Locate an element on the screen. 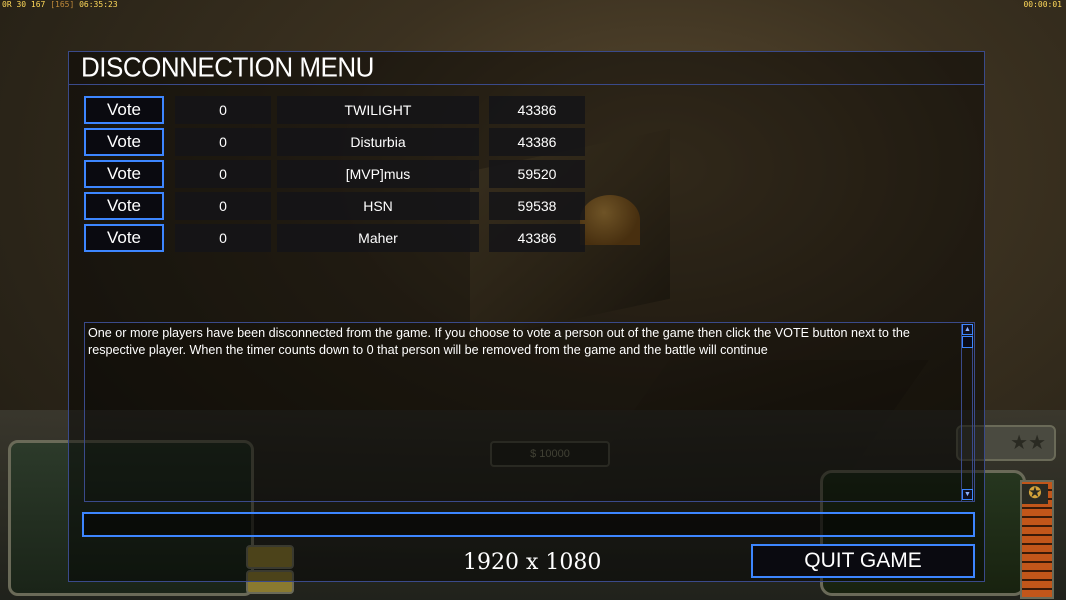  scroll-up-icon: ▲ is located at coordinates (967, 329).